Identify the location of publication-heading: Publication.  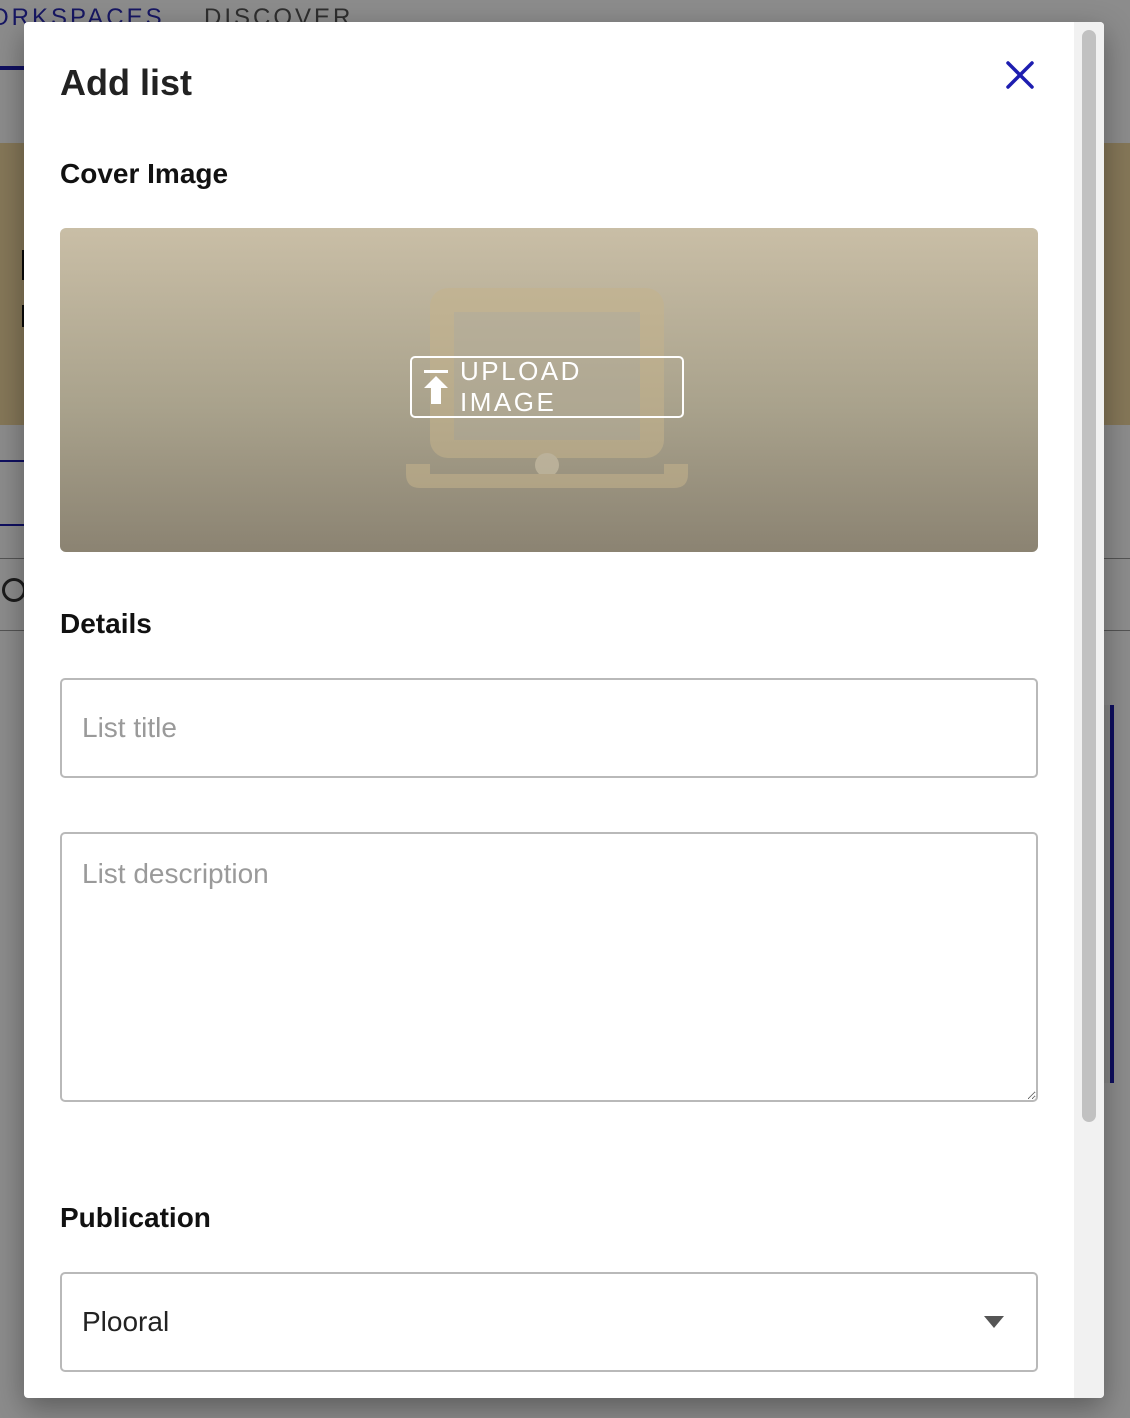
(135, 1217).